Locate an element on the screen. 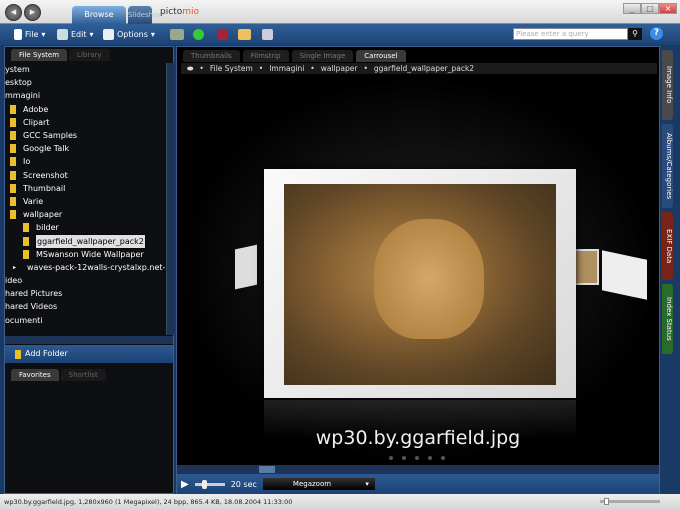 This screenshot has width=680, height=510. tree-item: ideo is located at coordinates (85, 280).